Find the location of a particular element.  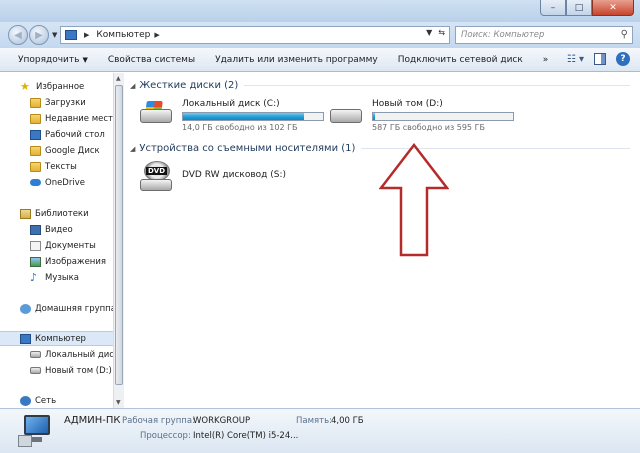

back-arrow-icon: ◀ is located at coordinates (18, 35).